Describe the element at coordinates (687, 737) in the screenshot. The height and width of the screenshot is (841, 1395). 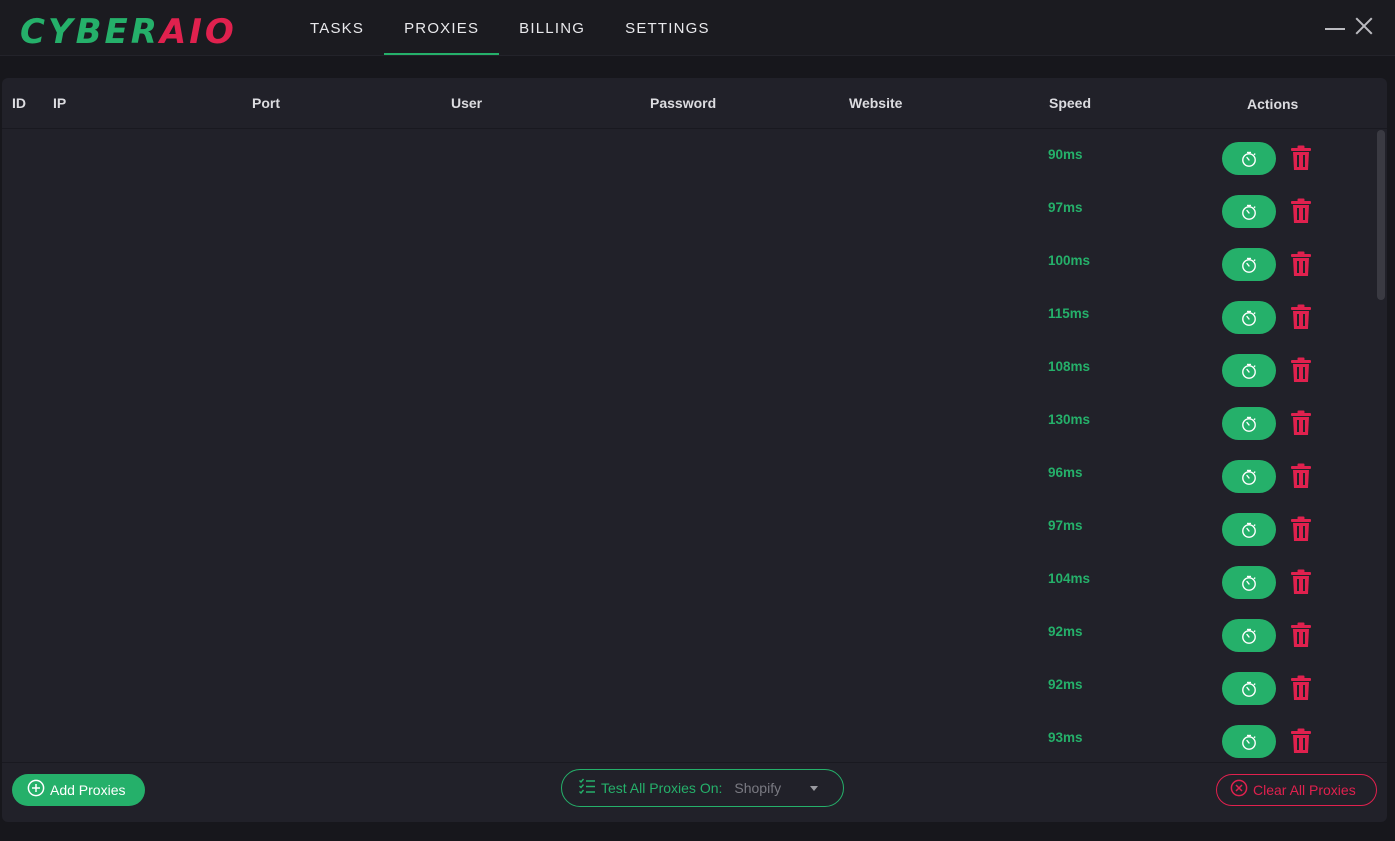
I see `table-row: 93ms` at that location.